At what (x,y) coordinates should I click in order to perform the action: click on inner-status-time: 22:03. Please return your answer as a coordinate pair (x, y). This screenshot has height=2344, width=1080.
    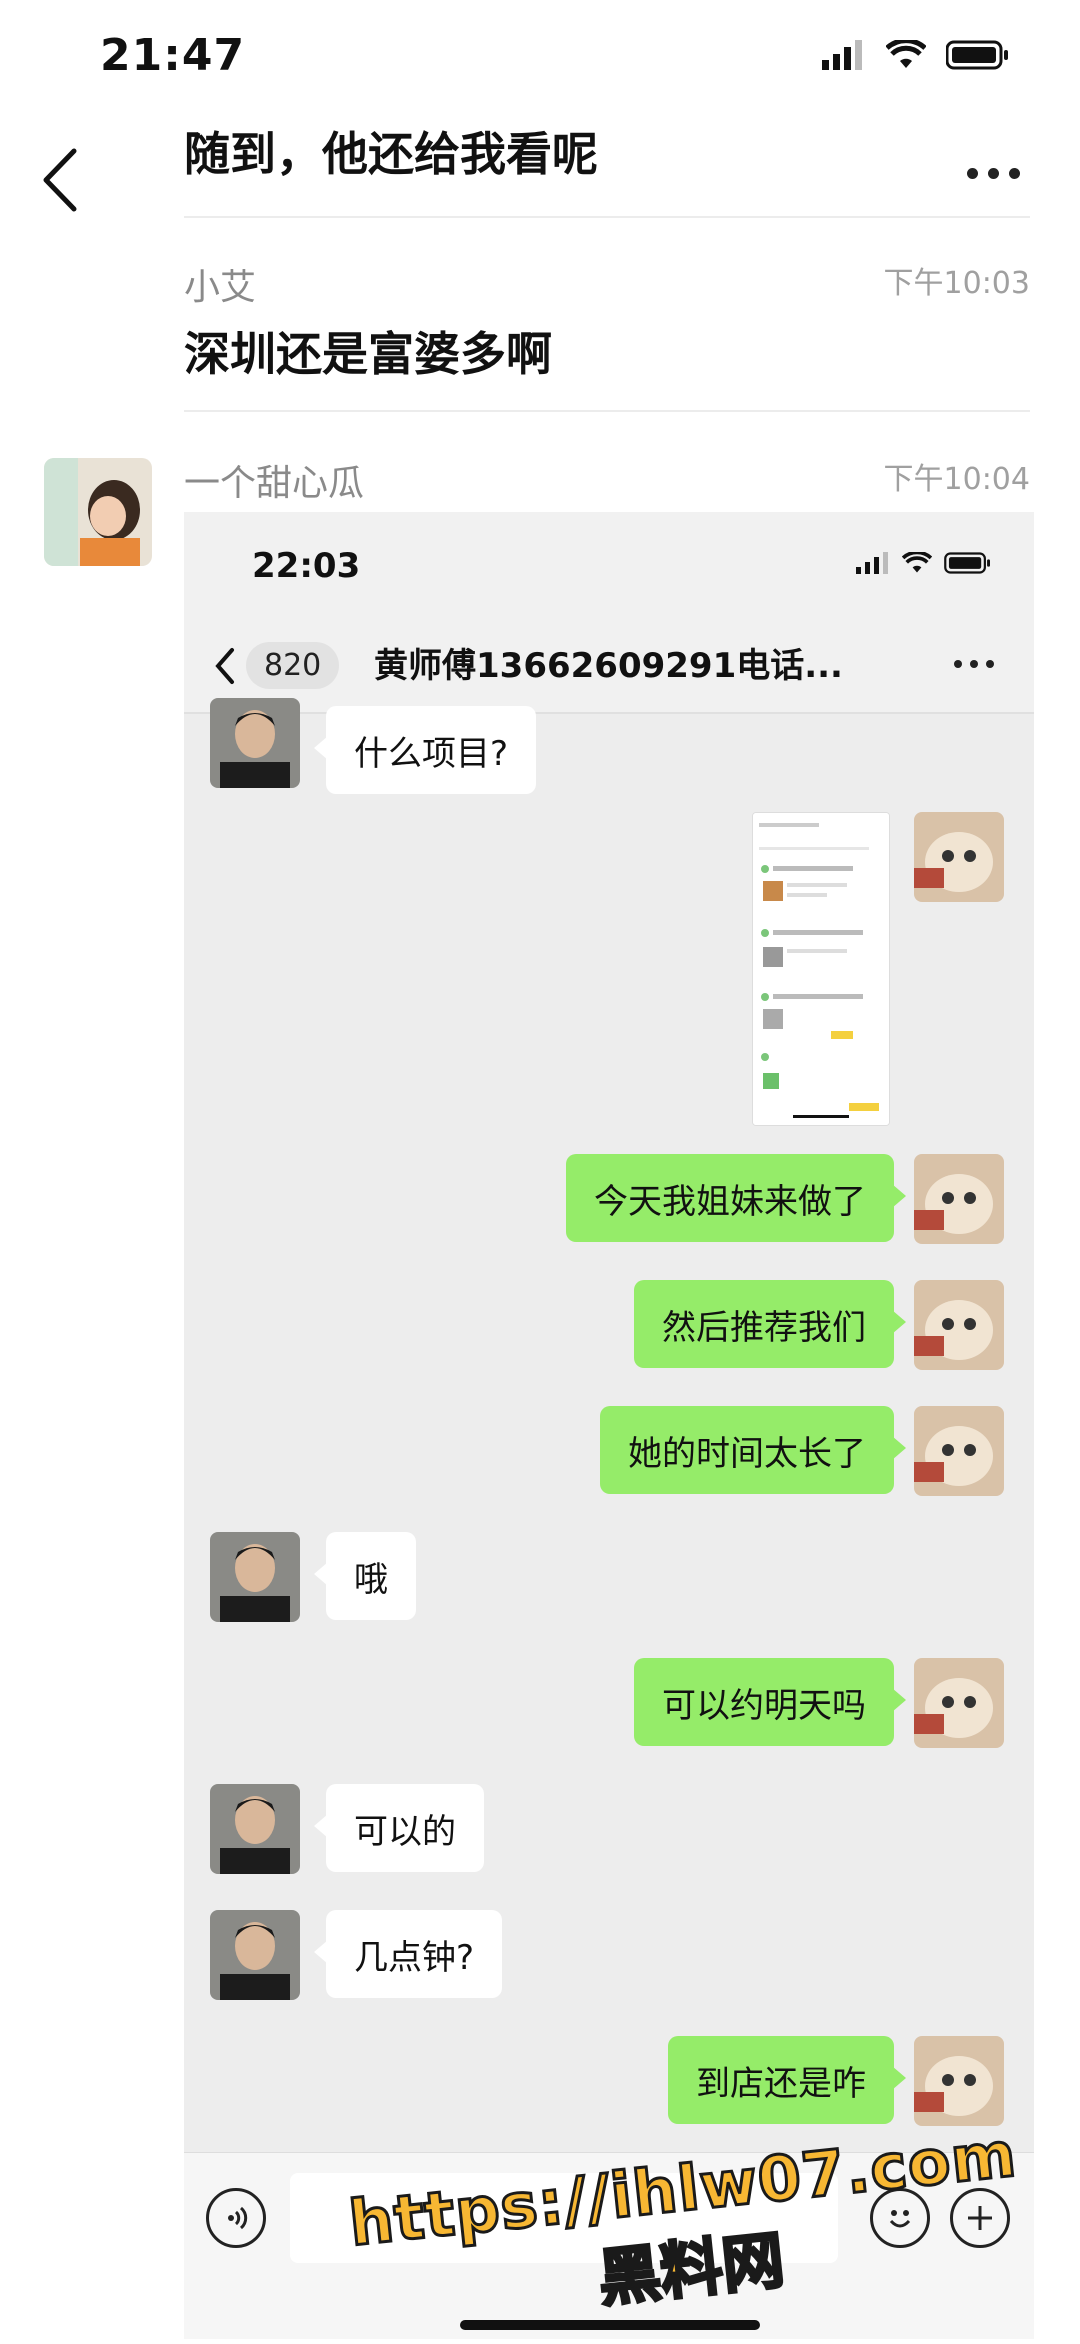
    Looking at the image, I should click on (306, 566).